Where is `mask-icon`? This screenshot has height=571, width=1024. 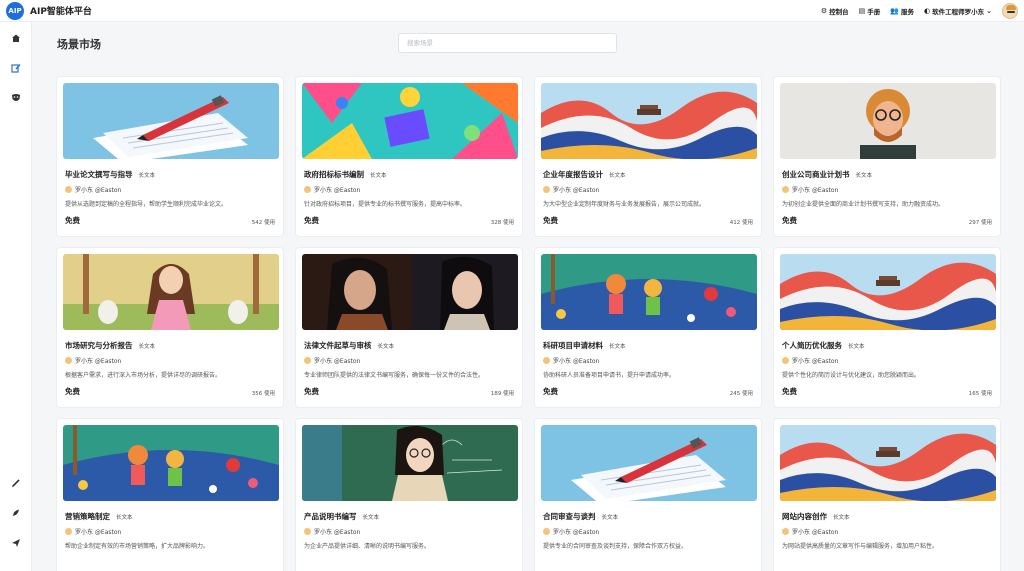
mask-icon is located at coordinates (16, 98).